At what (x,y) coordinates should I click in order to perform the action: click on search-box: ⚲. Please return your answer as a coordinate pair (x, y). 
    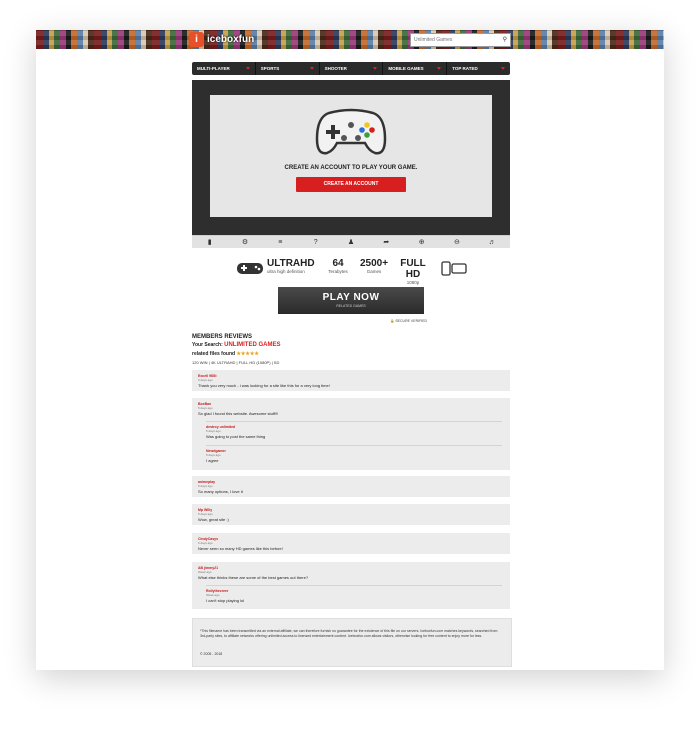
    Looking at the image, I should click on (460, 40).